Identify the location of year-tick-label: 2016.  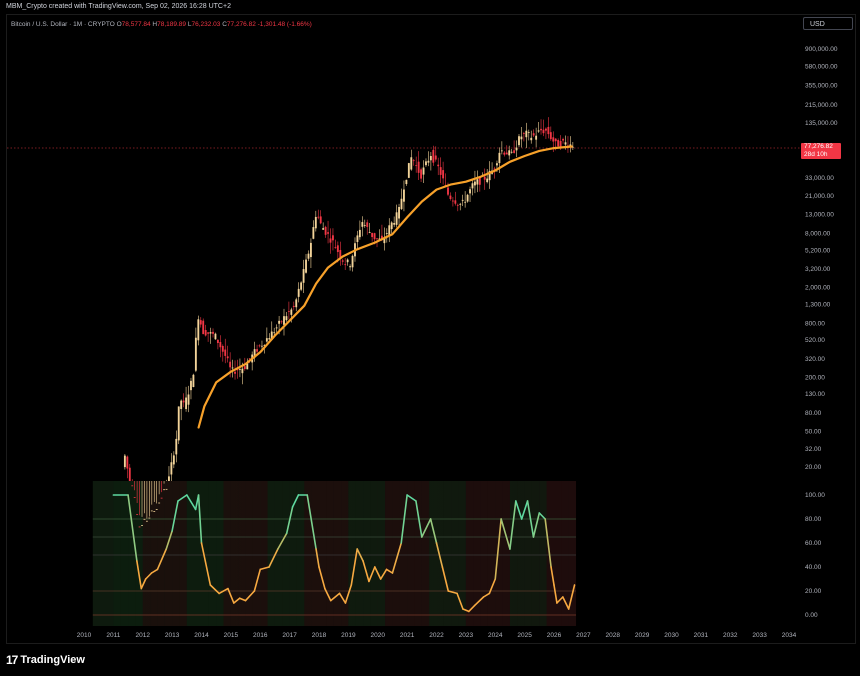
(260, 635).